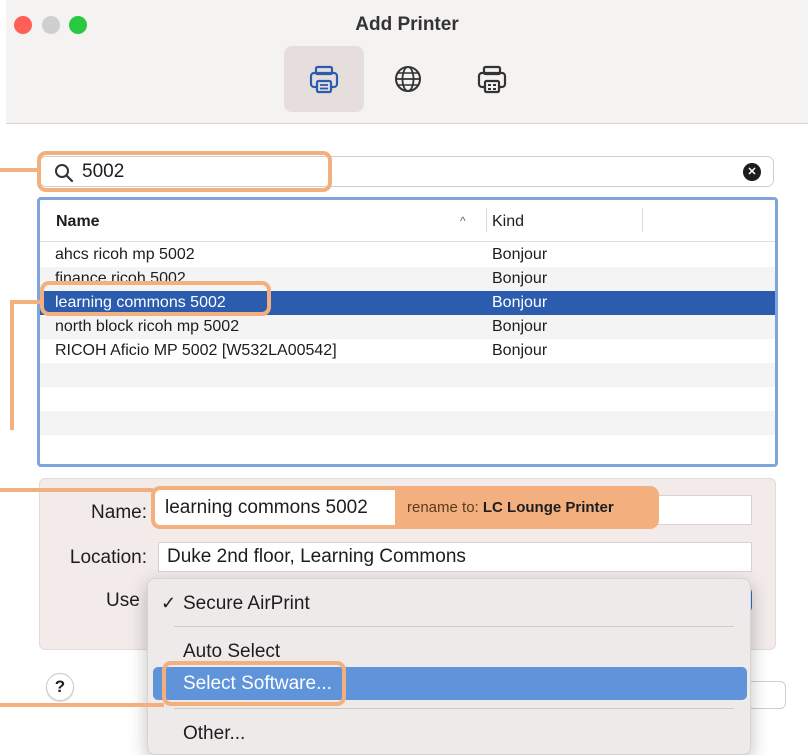 The width and height of the screenshot is (808, 755). Describe the element at coordinates (508, 222) in the screenshot. I see `column-header-kind: Kind` at that location.